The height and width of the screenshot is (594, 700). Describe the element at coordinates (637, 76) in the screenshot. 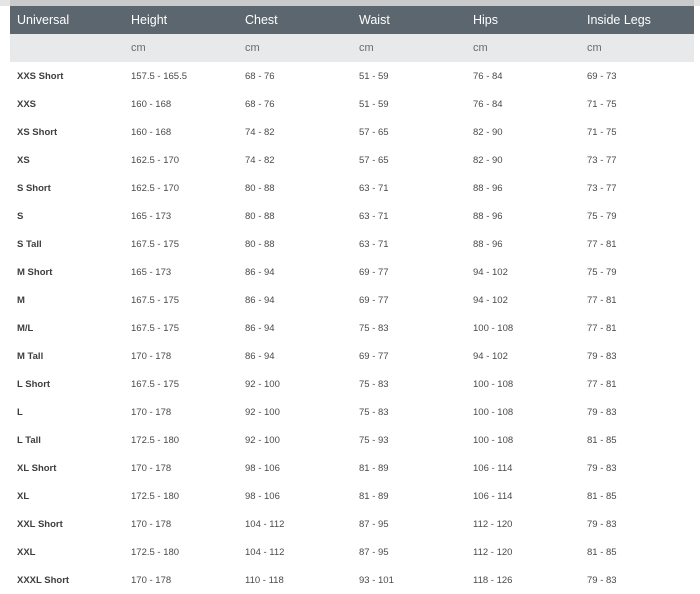

I see `inside-legs-cell: 69 - 73` at that location.